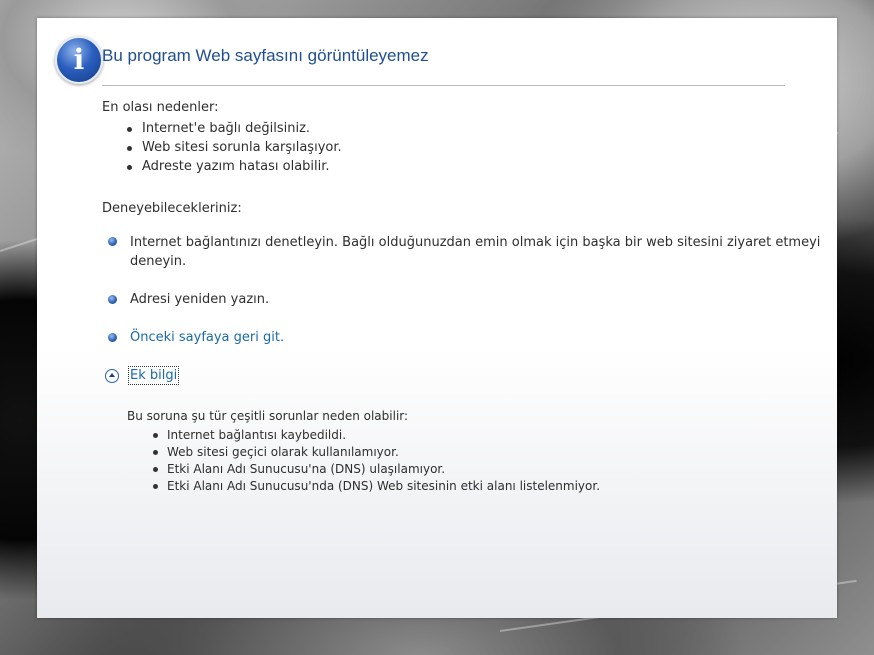 The height and width of the screenshot is (655, 874). What do you see at coordinates (443, 85) in the screenshot?
I see `title-divider` at bounding box center [443, 85].